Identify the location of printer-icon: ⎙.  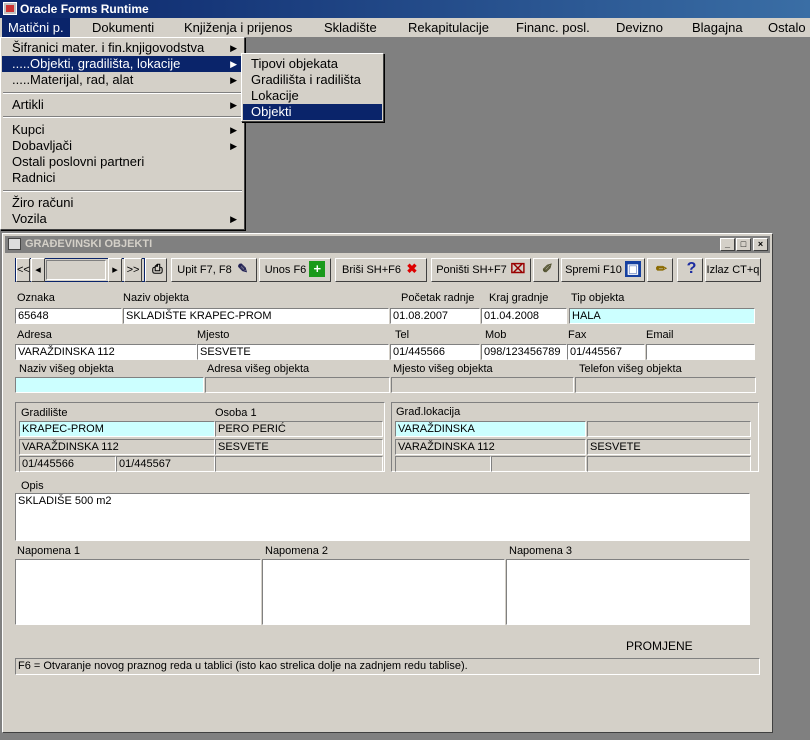
(157, 269).